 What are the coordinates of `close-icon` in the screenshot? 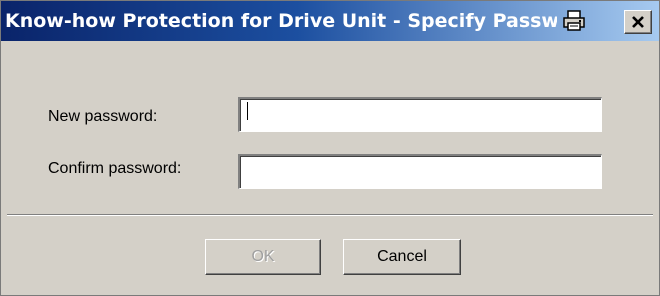 It's located at (638, 22).